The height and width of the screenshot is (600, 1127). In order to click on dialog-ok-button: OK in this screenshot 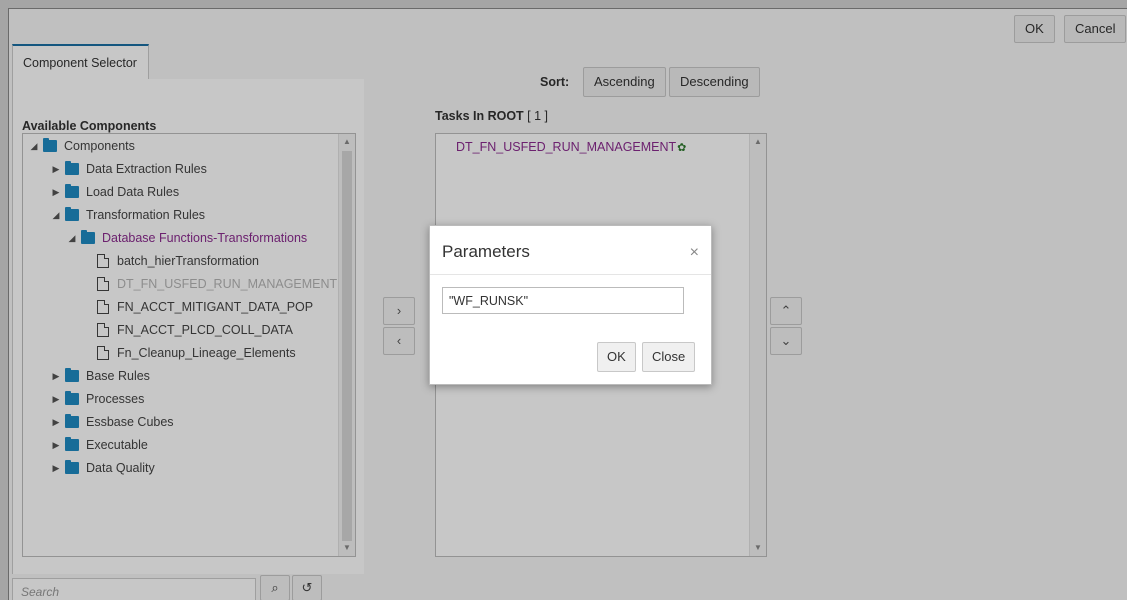, I will do `click(616, 357)`.